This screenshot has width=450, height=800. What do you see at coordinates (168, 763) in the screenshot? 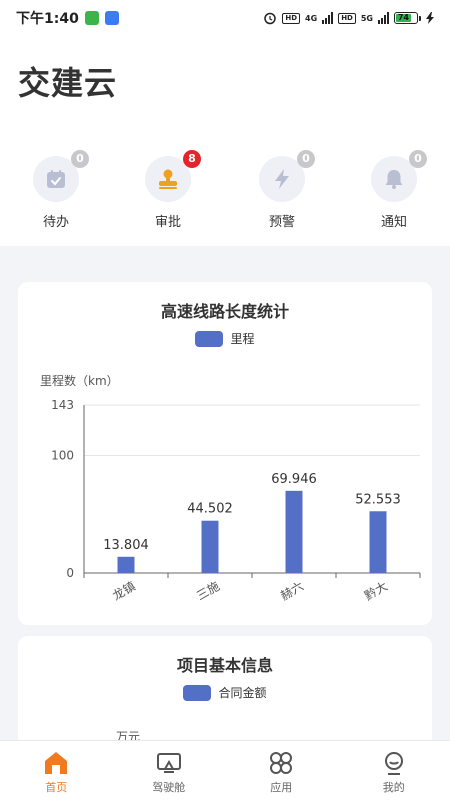
I see `cockpit-icon` at bounding box center [168, 763].